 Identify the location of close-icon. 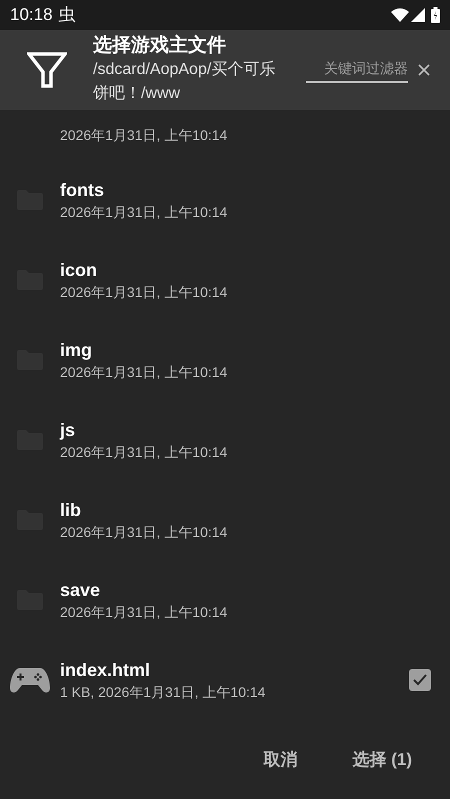
(424, 70).